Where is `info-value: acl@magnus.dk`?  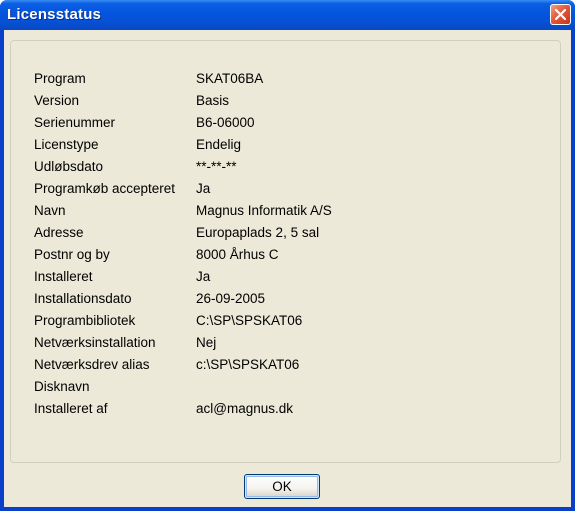 info-value: acl@magnus.dk is located at coordinates (244, 408).